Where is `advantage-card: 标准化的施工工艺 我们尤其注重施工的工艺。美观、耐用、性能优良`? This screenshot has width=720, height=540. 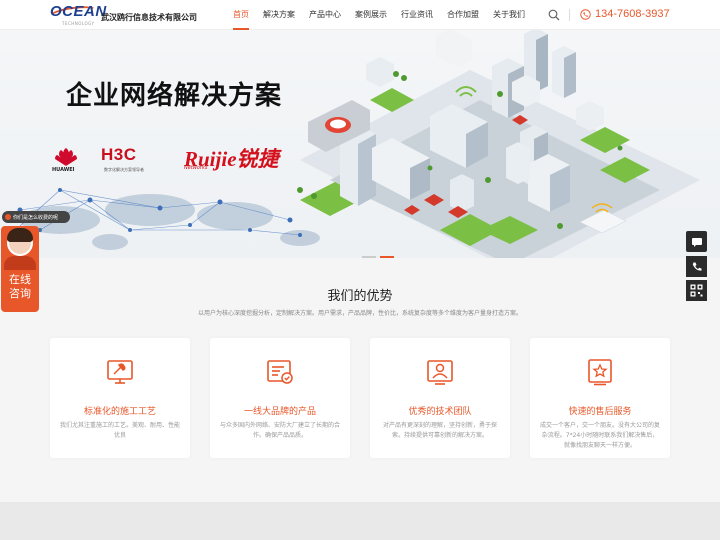 advantage-card: 标准化的施工工艺 我们尤其注重施工的工艺。美观、耐用、性能优良 is located at coordinates (120, 398).